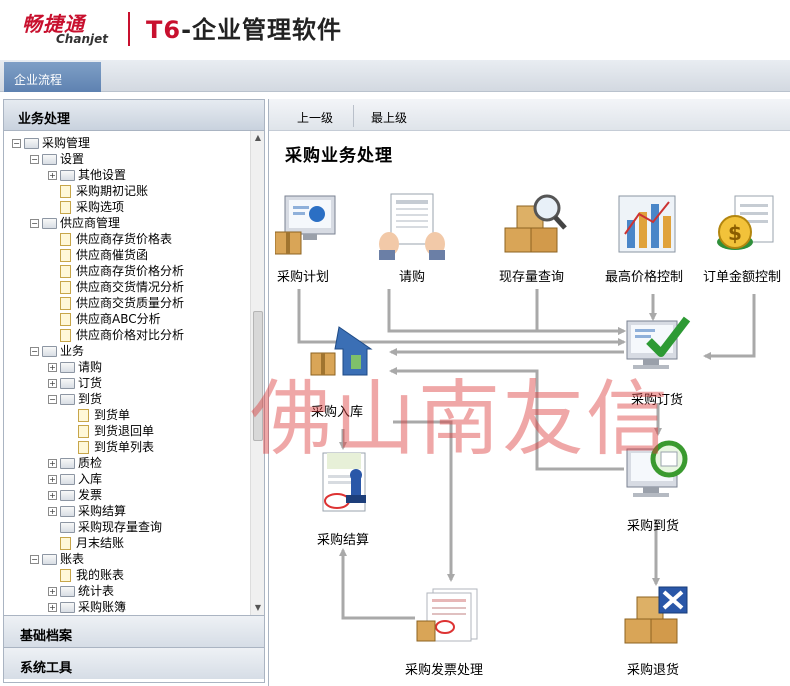  Describe the element at coordinates (86, 575) in the screenshot. I see `tree-item: 我的账表` at that location.